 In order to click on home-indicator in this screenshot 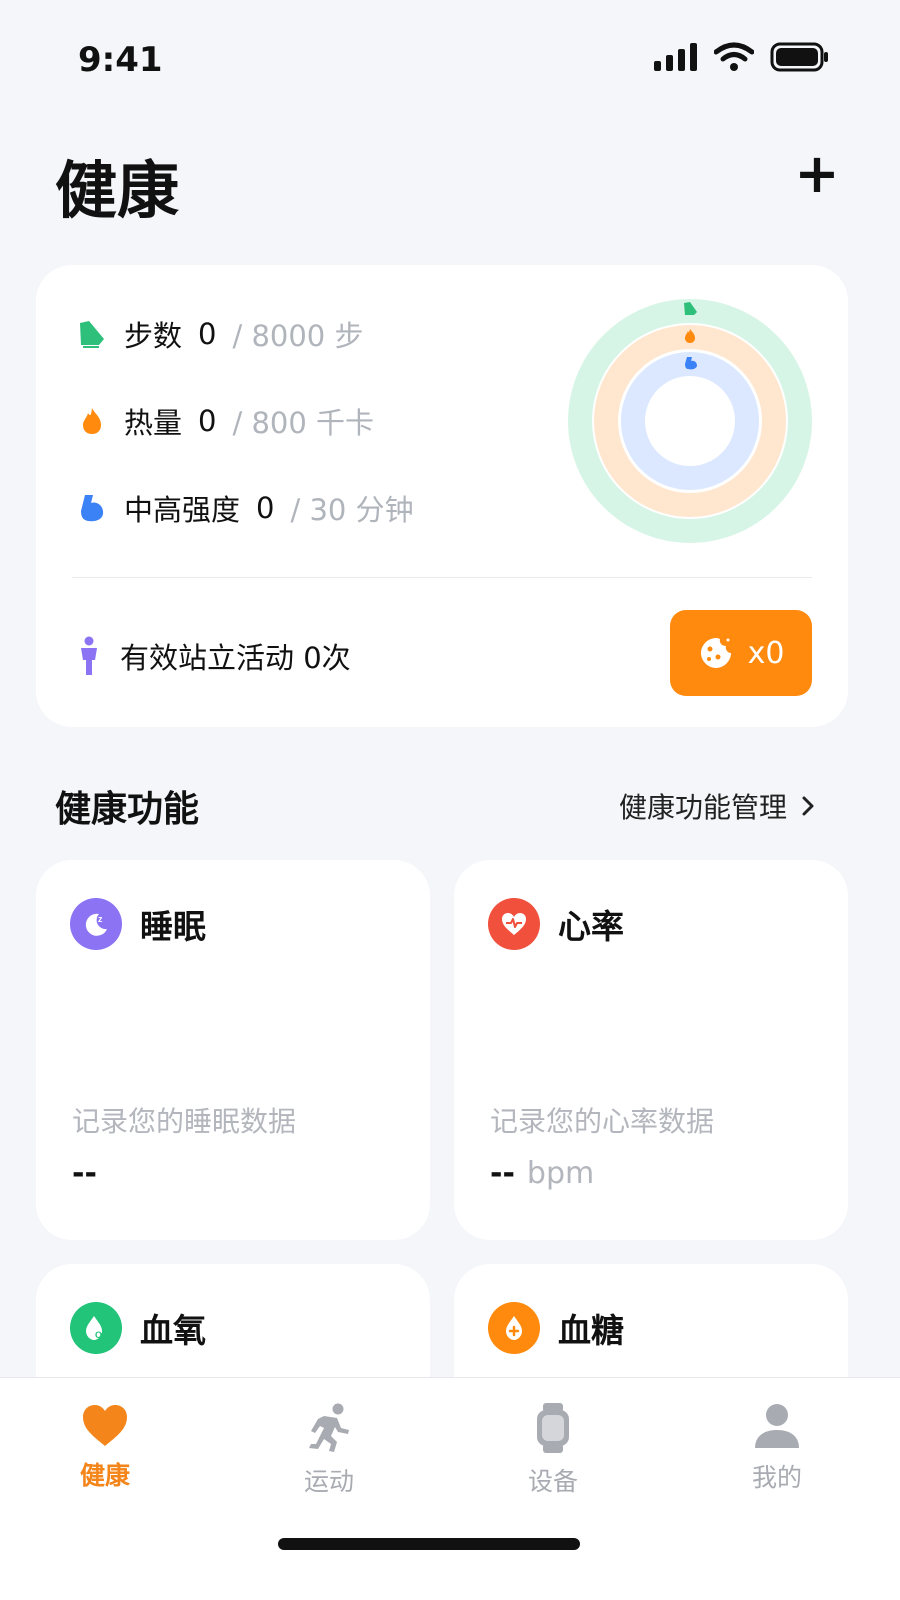, I will do `click(429, 1544)`.